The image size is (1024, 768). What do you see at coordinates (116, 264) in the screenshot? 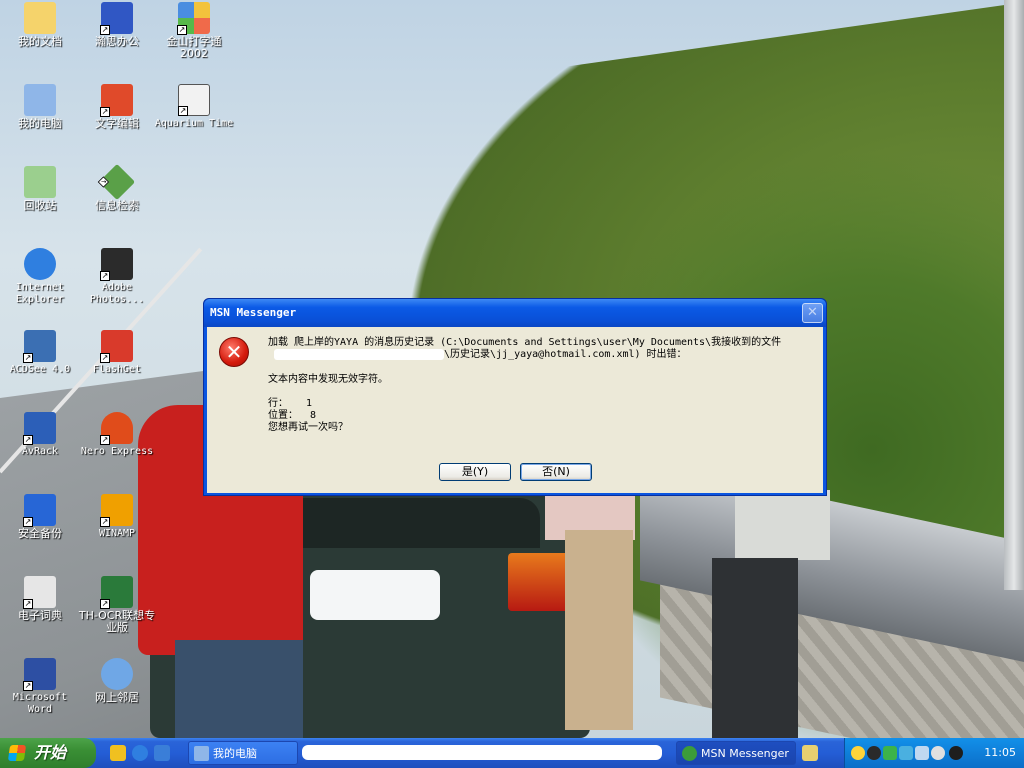
I see `photoshop-eye-icon: ↗` at bounding box center [116, 264].